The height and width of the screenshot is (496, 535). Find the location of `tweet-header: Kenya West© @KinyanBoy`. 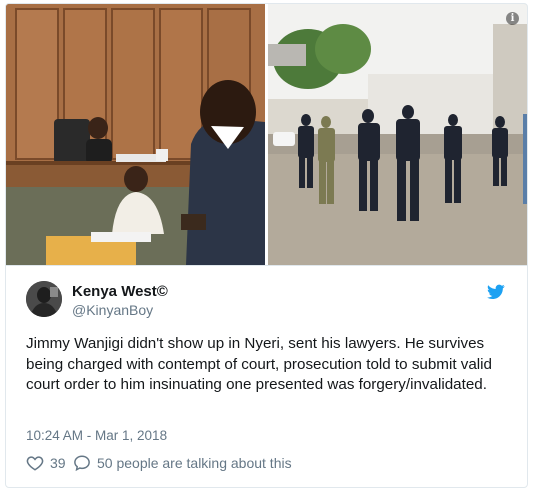

tweet-header: Kenya West© @KinyanBoy is located at coordinates (266, 301).